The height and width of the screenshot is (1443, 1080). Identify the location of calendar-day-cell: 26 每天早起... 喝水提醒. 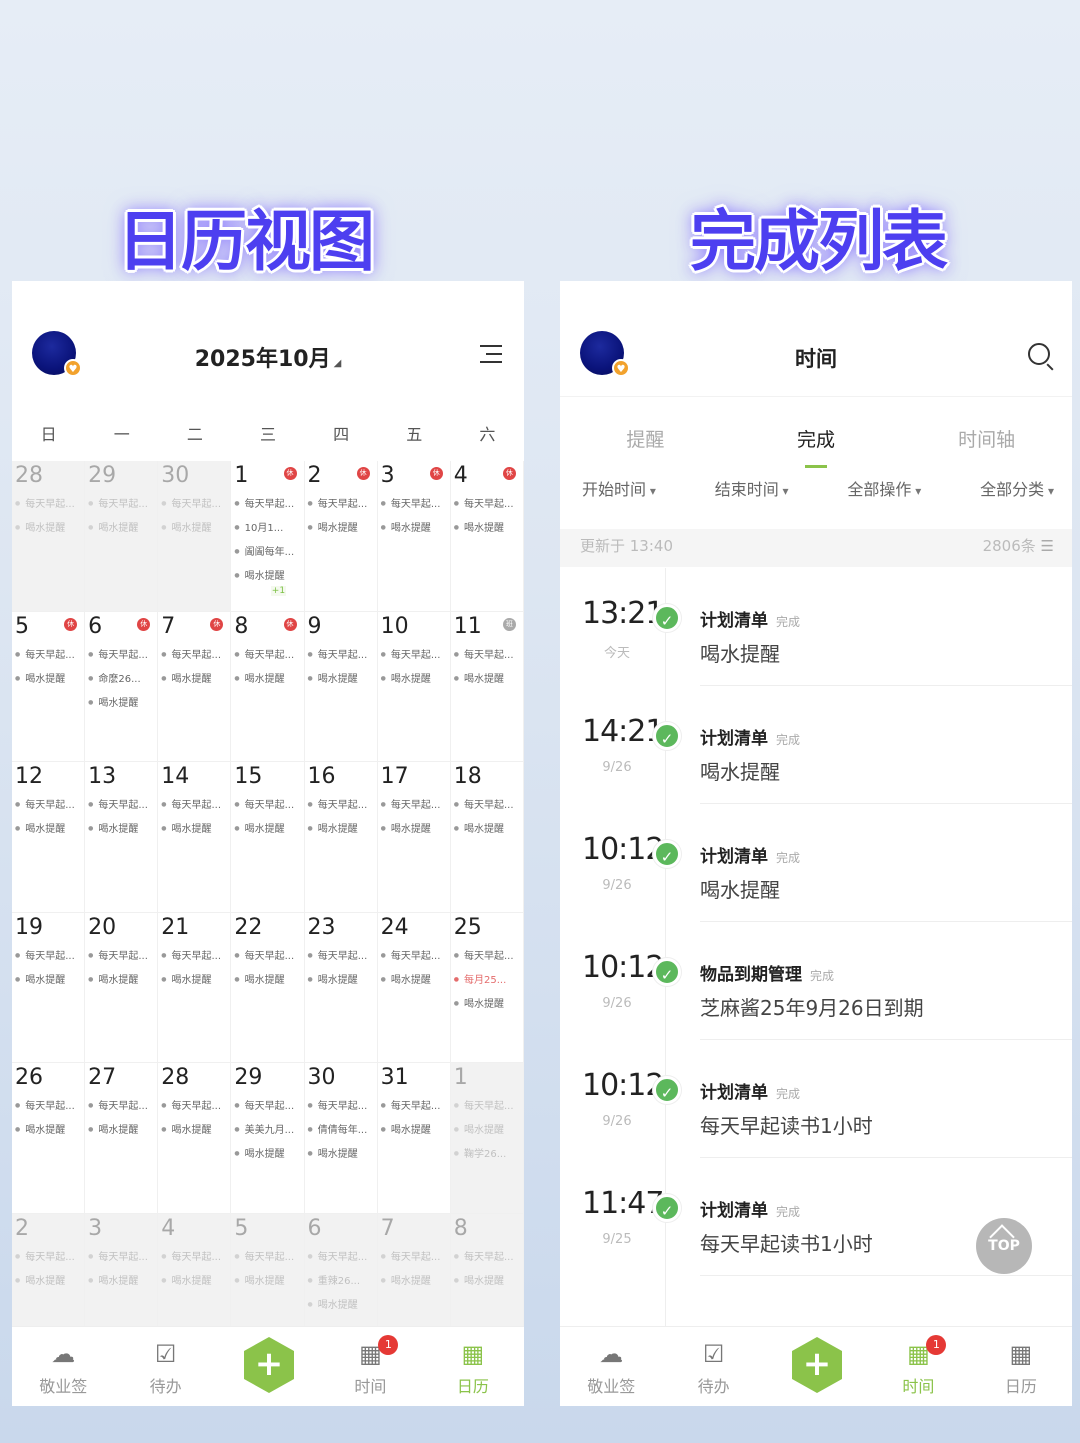
(49, 1138).